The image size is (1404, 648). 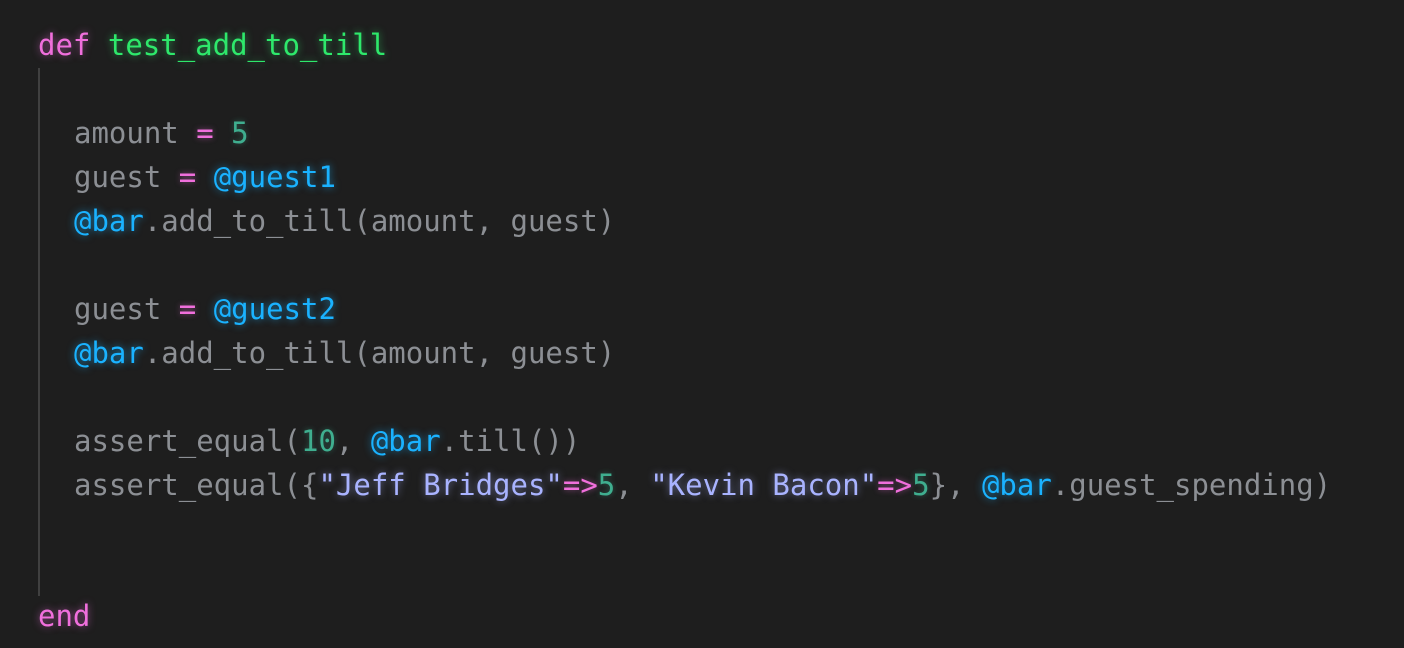 I want to click on code-line-end: end, so click(x=64, y=616).